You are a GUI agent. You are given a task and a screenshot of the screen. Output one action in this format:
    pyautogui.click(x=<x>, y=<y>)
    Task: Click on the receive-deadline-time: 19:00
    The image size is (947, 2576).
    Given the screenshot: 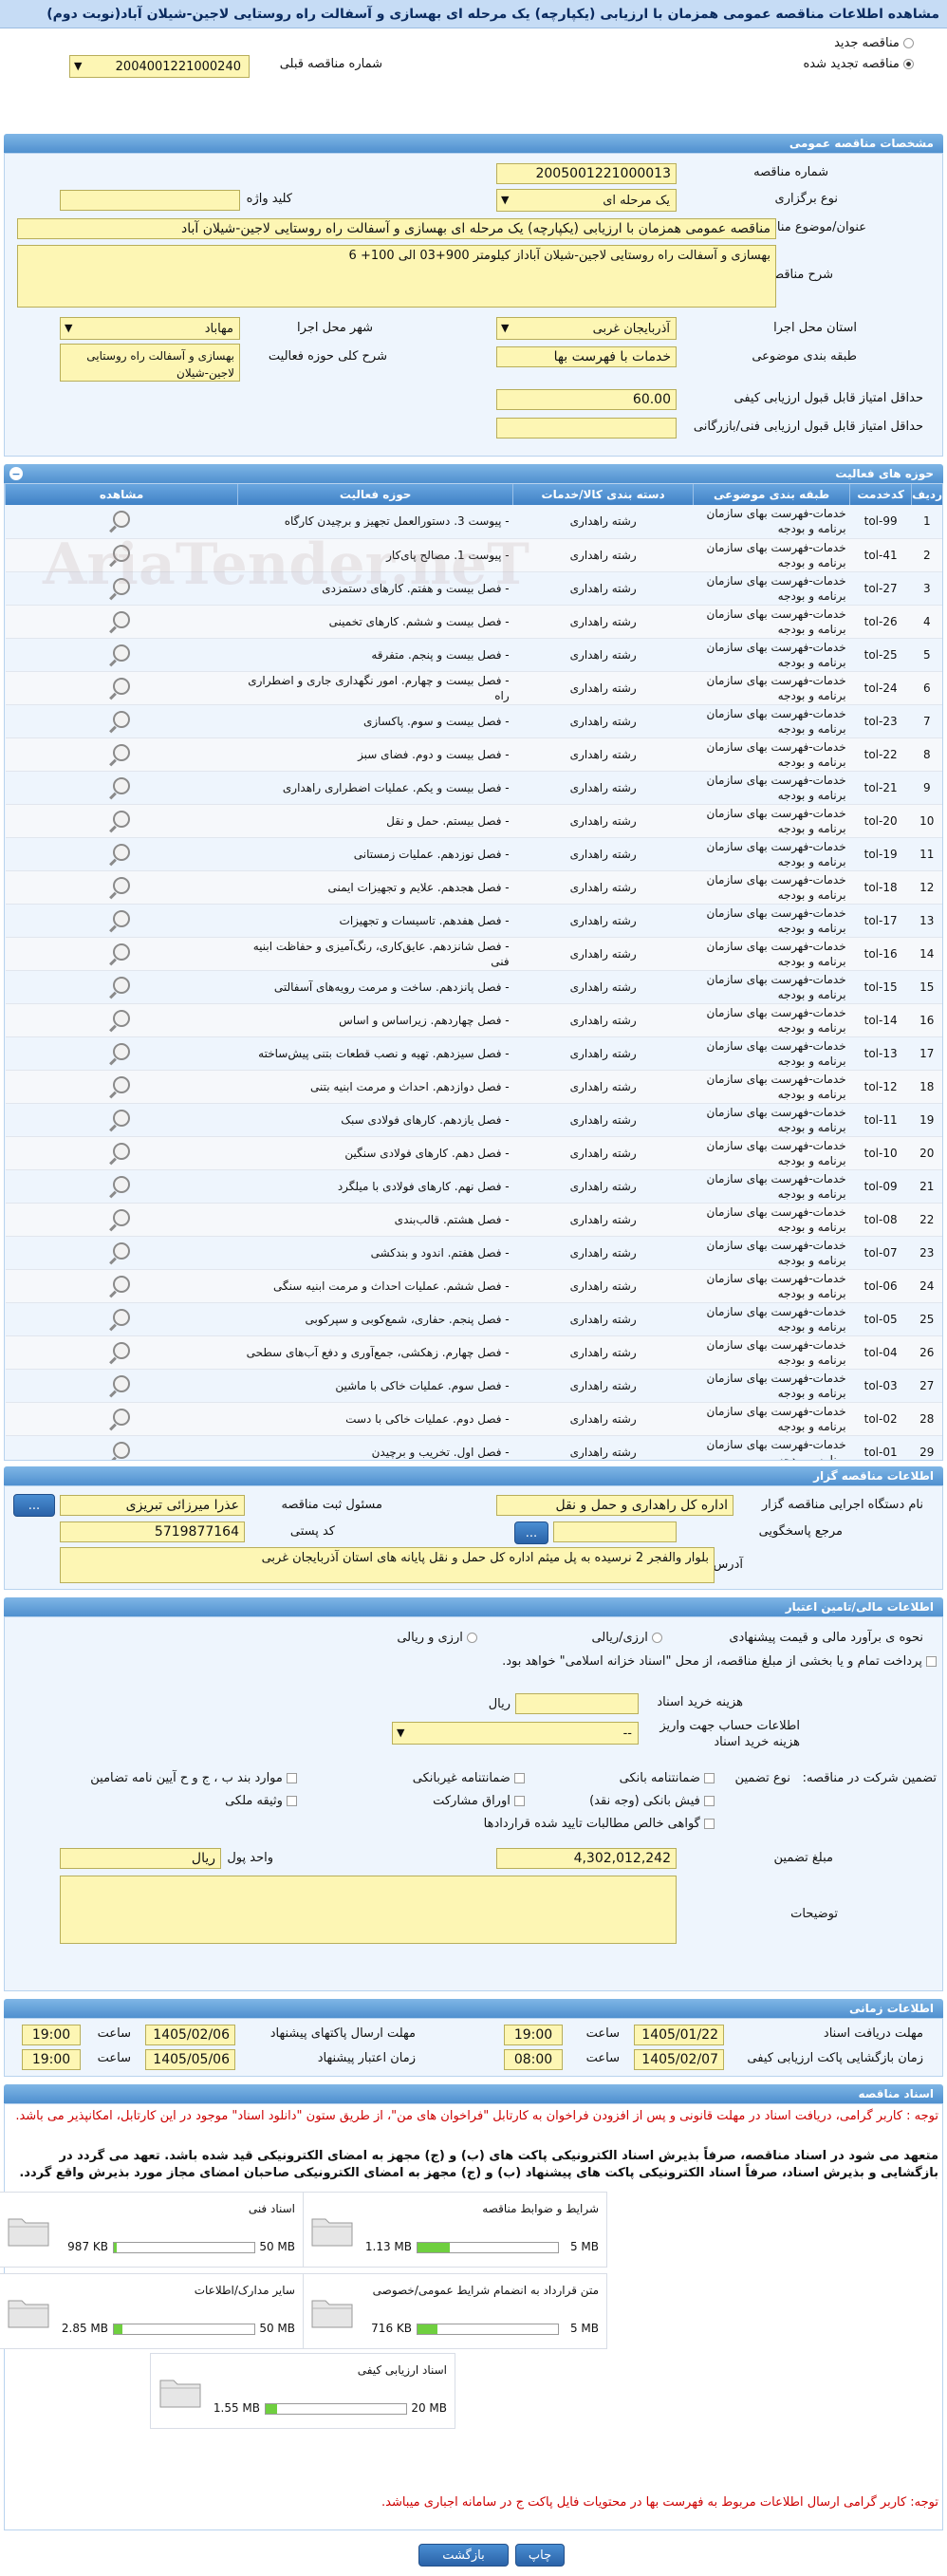 What is the action you would take?
    pyautogui.click(x=533, y=2035)
    